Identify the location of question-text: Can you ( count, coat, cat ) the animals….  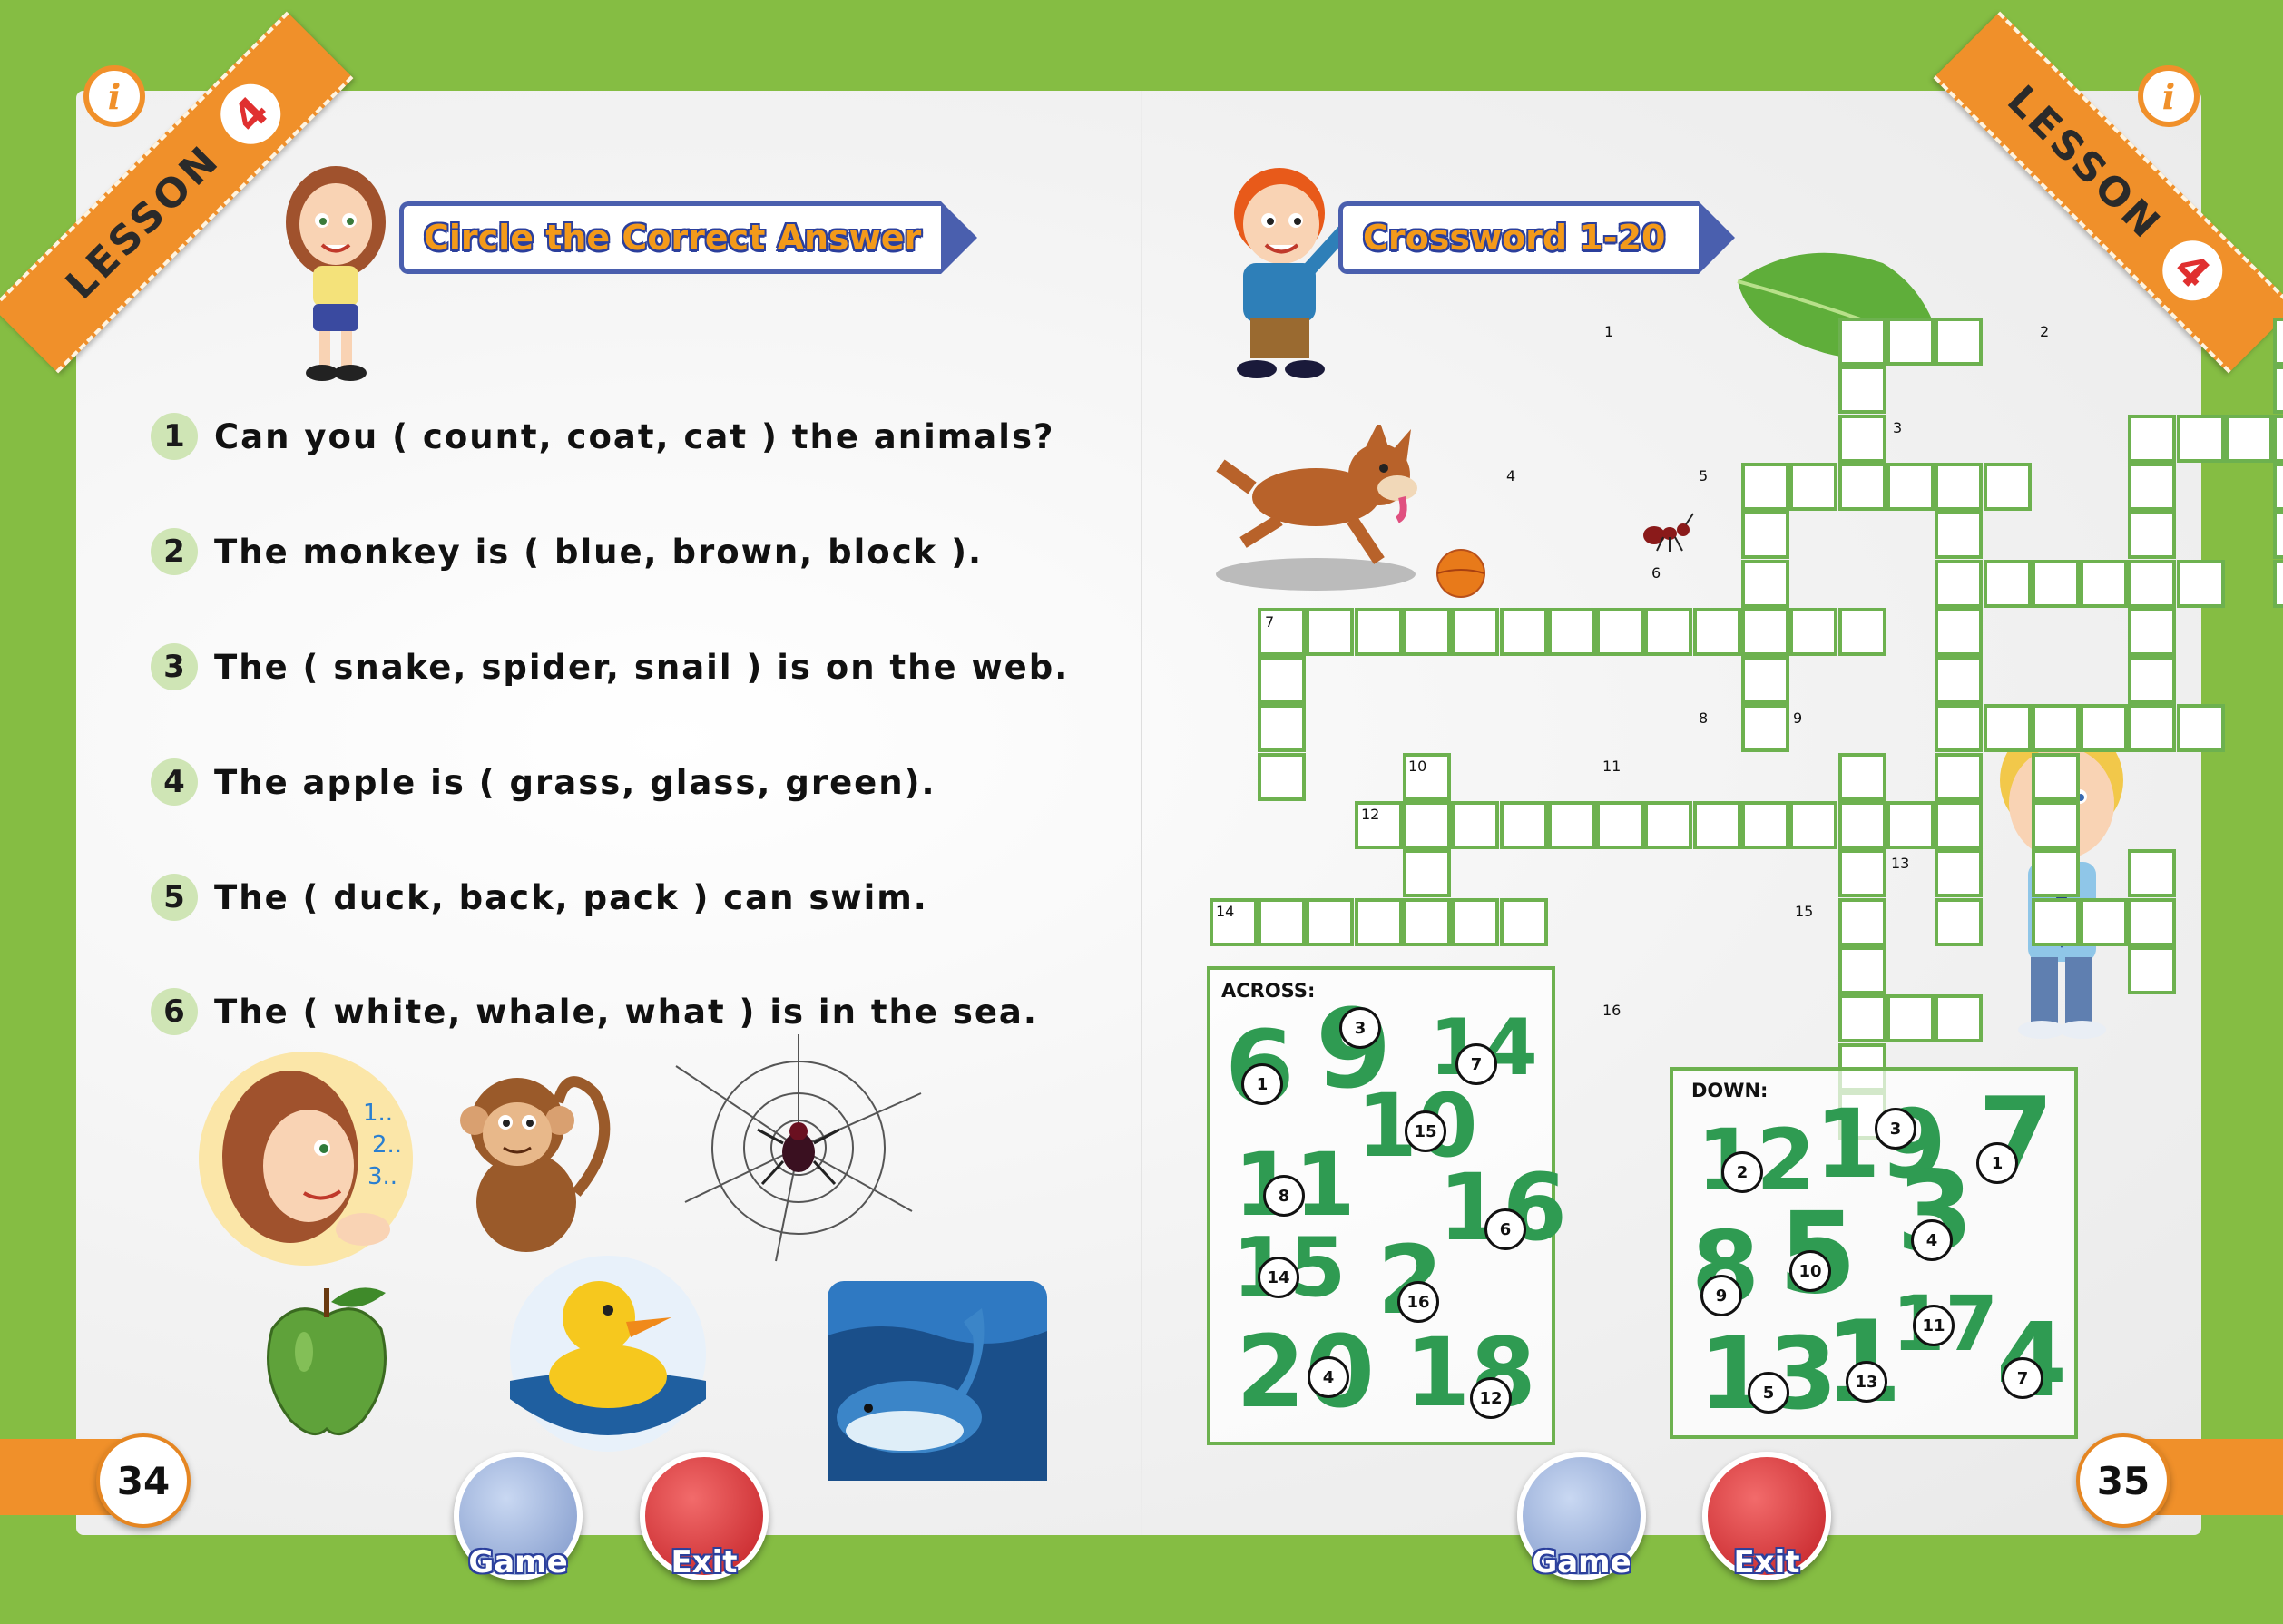
(634, 436).